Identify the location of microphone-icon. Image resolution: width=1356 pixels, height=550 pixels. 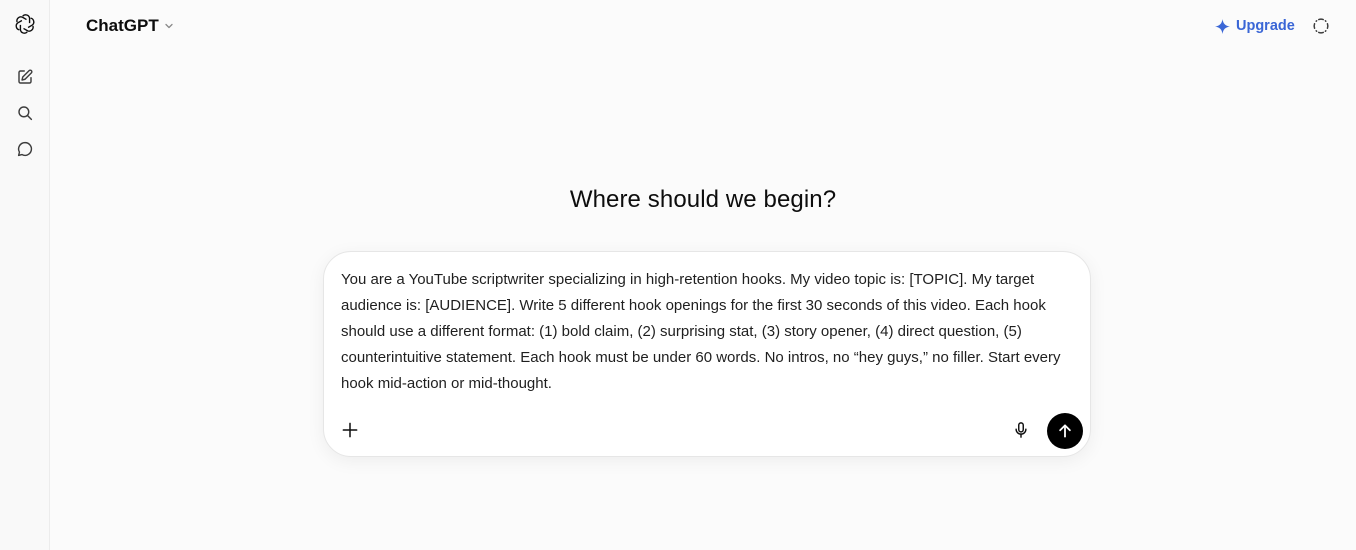
(1021, 430).